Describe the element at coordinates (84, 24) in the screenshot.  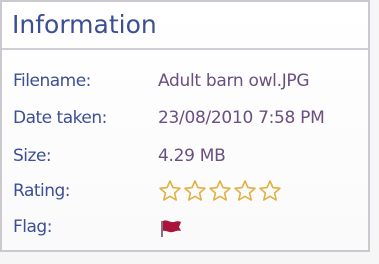
I see `panel-title: Information` at that location.